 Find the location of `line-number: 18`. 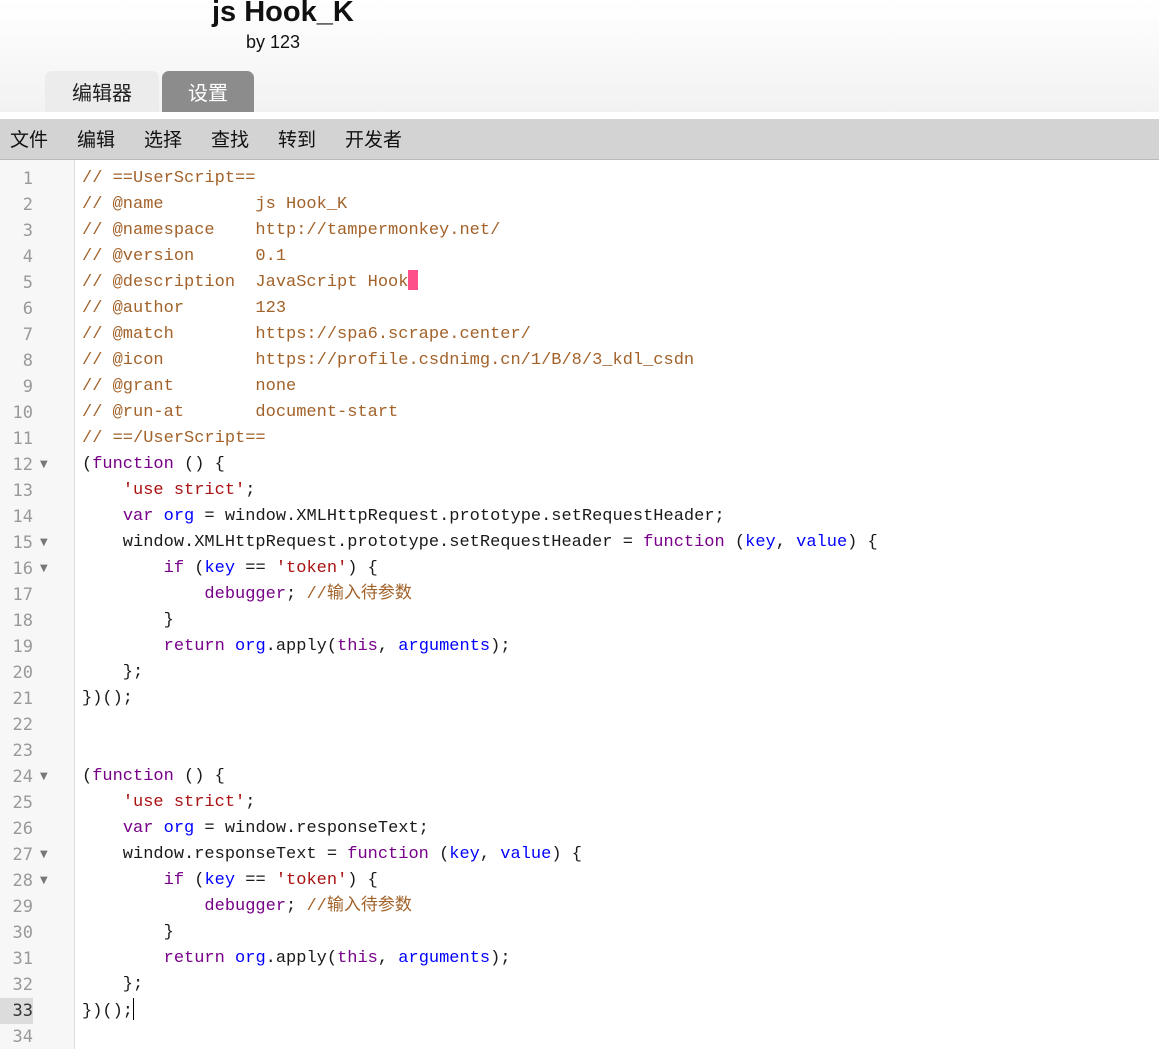

line-number: 18 is located at coordinates (22, 621).